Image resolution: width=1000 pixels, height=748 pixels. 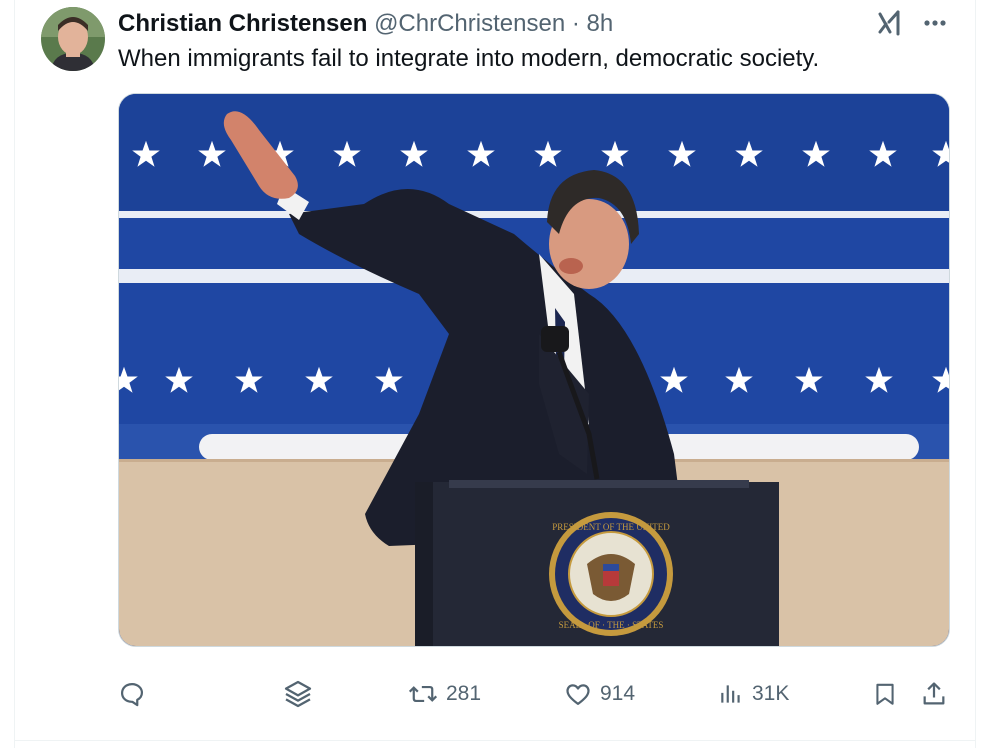 I want to click on avatar, so click(x=73, y=39).